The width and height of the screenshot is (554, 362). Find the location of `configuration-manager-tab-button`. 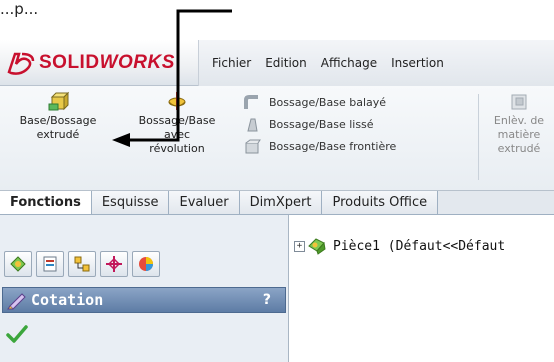

configuration-manager-tab-button is located at coordinates (82, 264).